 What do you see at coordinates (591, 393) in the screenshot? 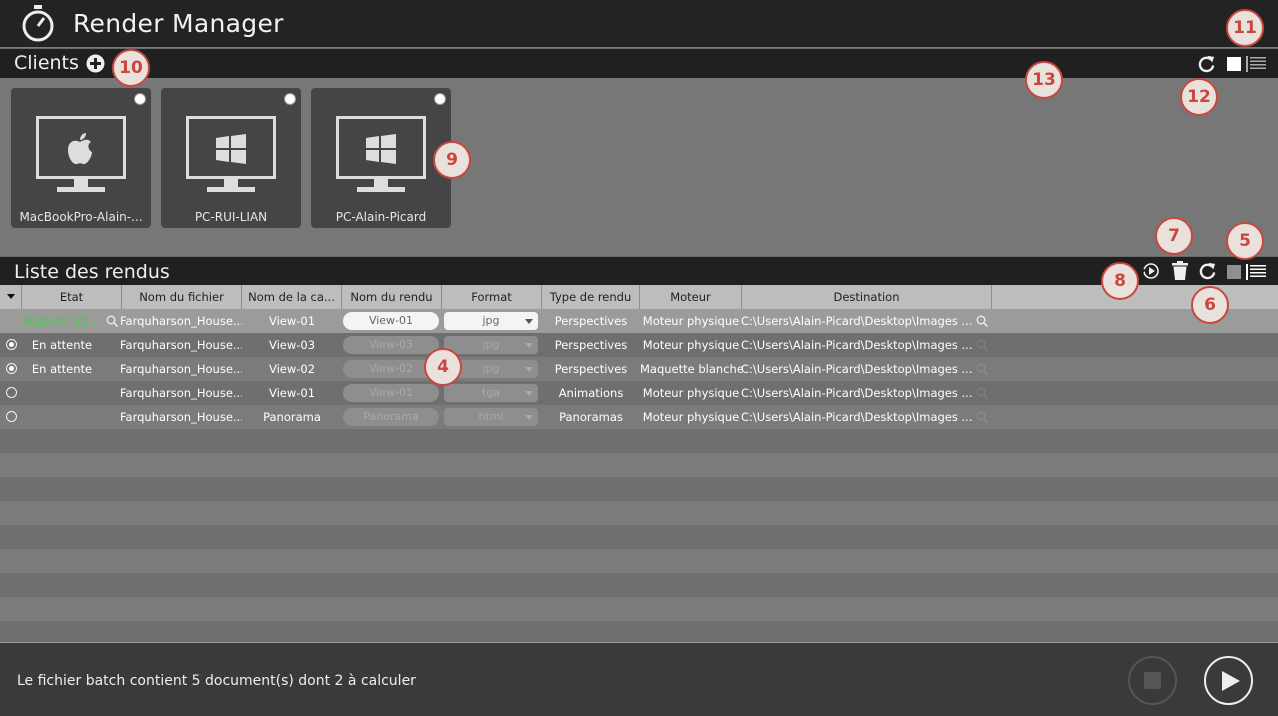
I see `render-type: Animations` at bounding box center [591, 393].